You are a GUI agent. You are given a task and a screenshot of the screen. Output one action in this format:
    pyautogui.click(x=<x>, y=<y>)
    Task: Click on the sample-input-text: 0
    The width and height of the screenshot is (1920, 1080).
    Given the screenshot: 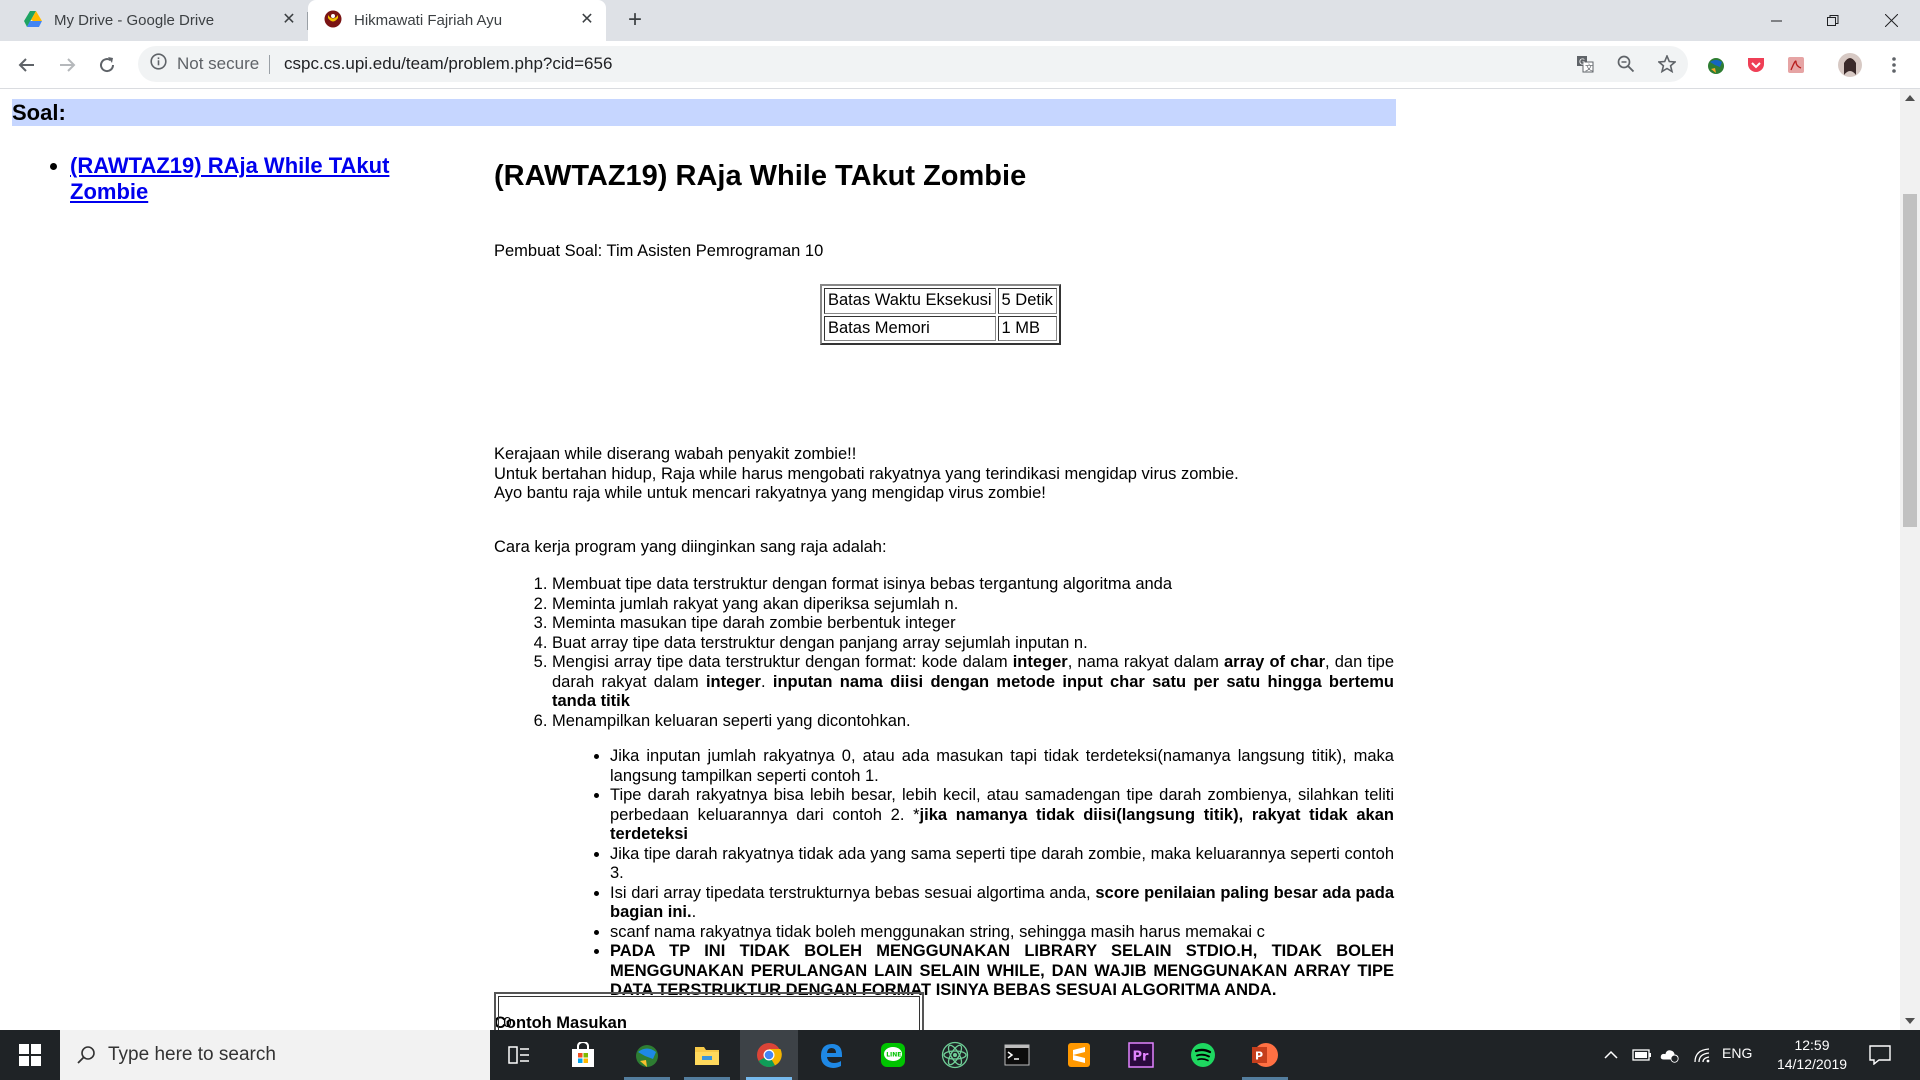 What is the action you would take?
    pyautogui.click(x=709, y=1013)
    